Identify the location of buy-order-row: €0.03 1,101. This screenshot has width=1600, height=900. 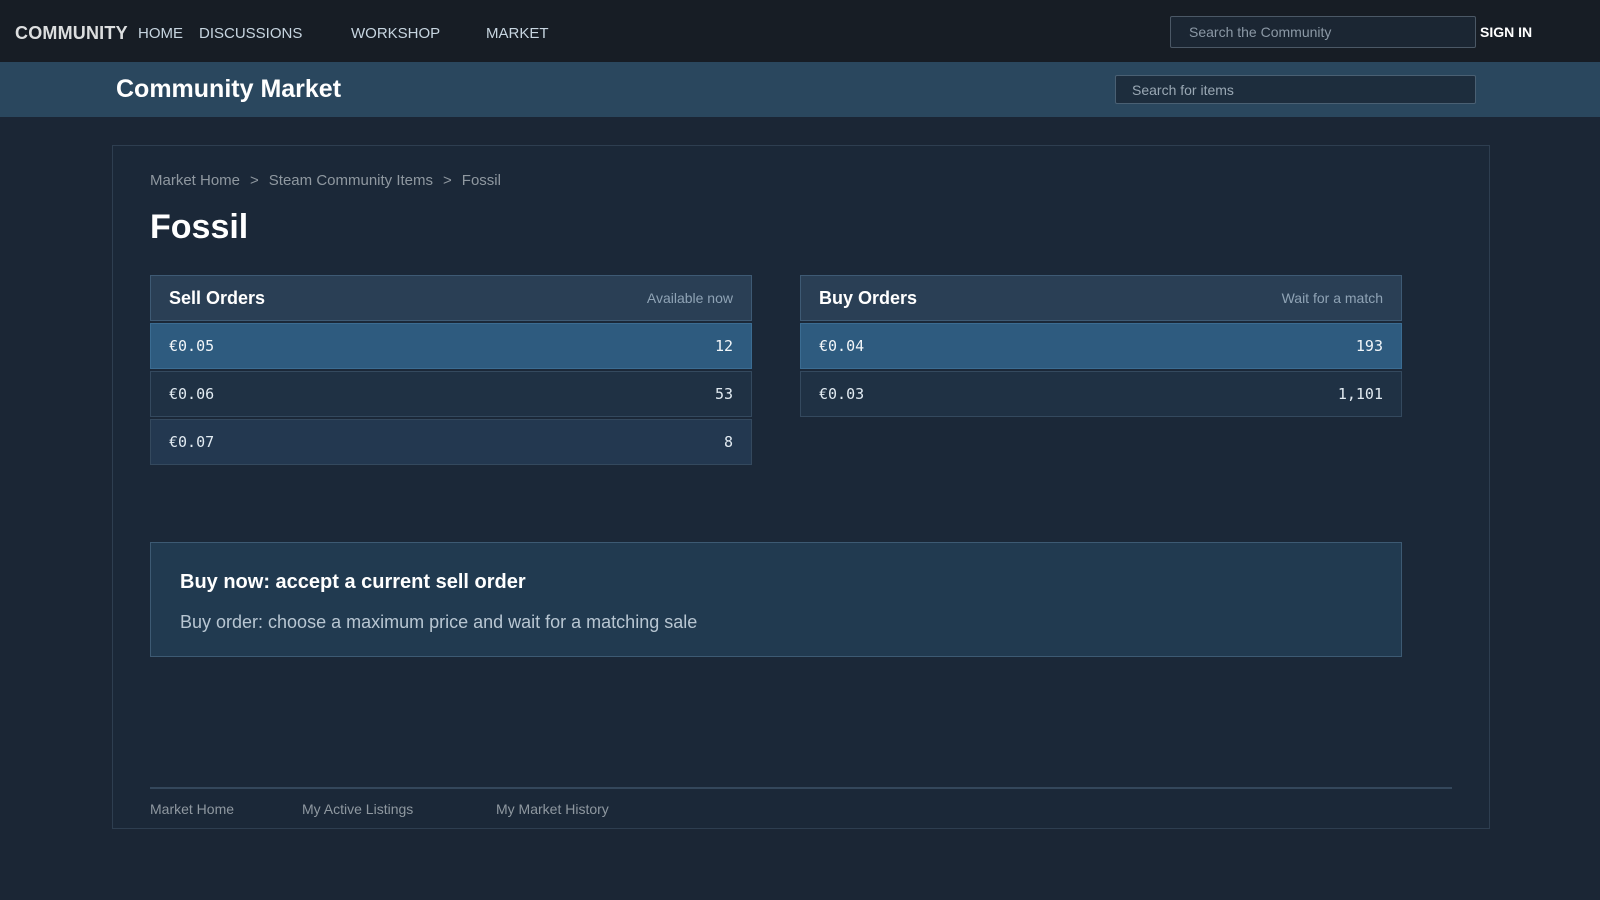
(1101, 394).